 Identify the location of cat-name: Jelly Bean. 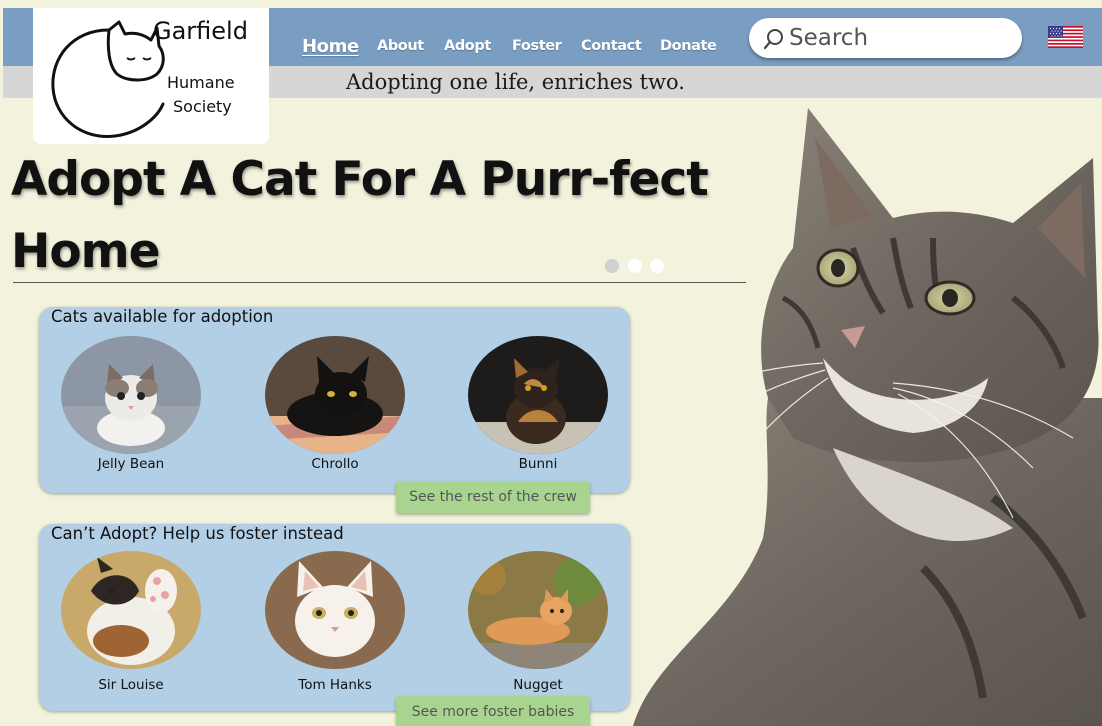
(131, 464).